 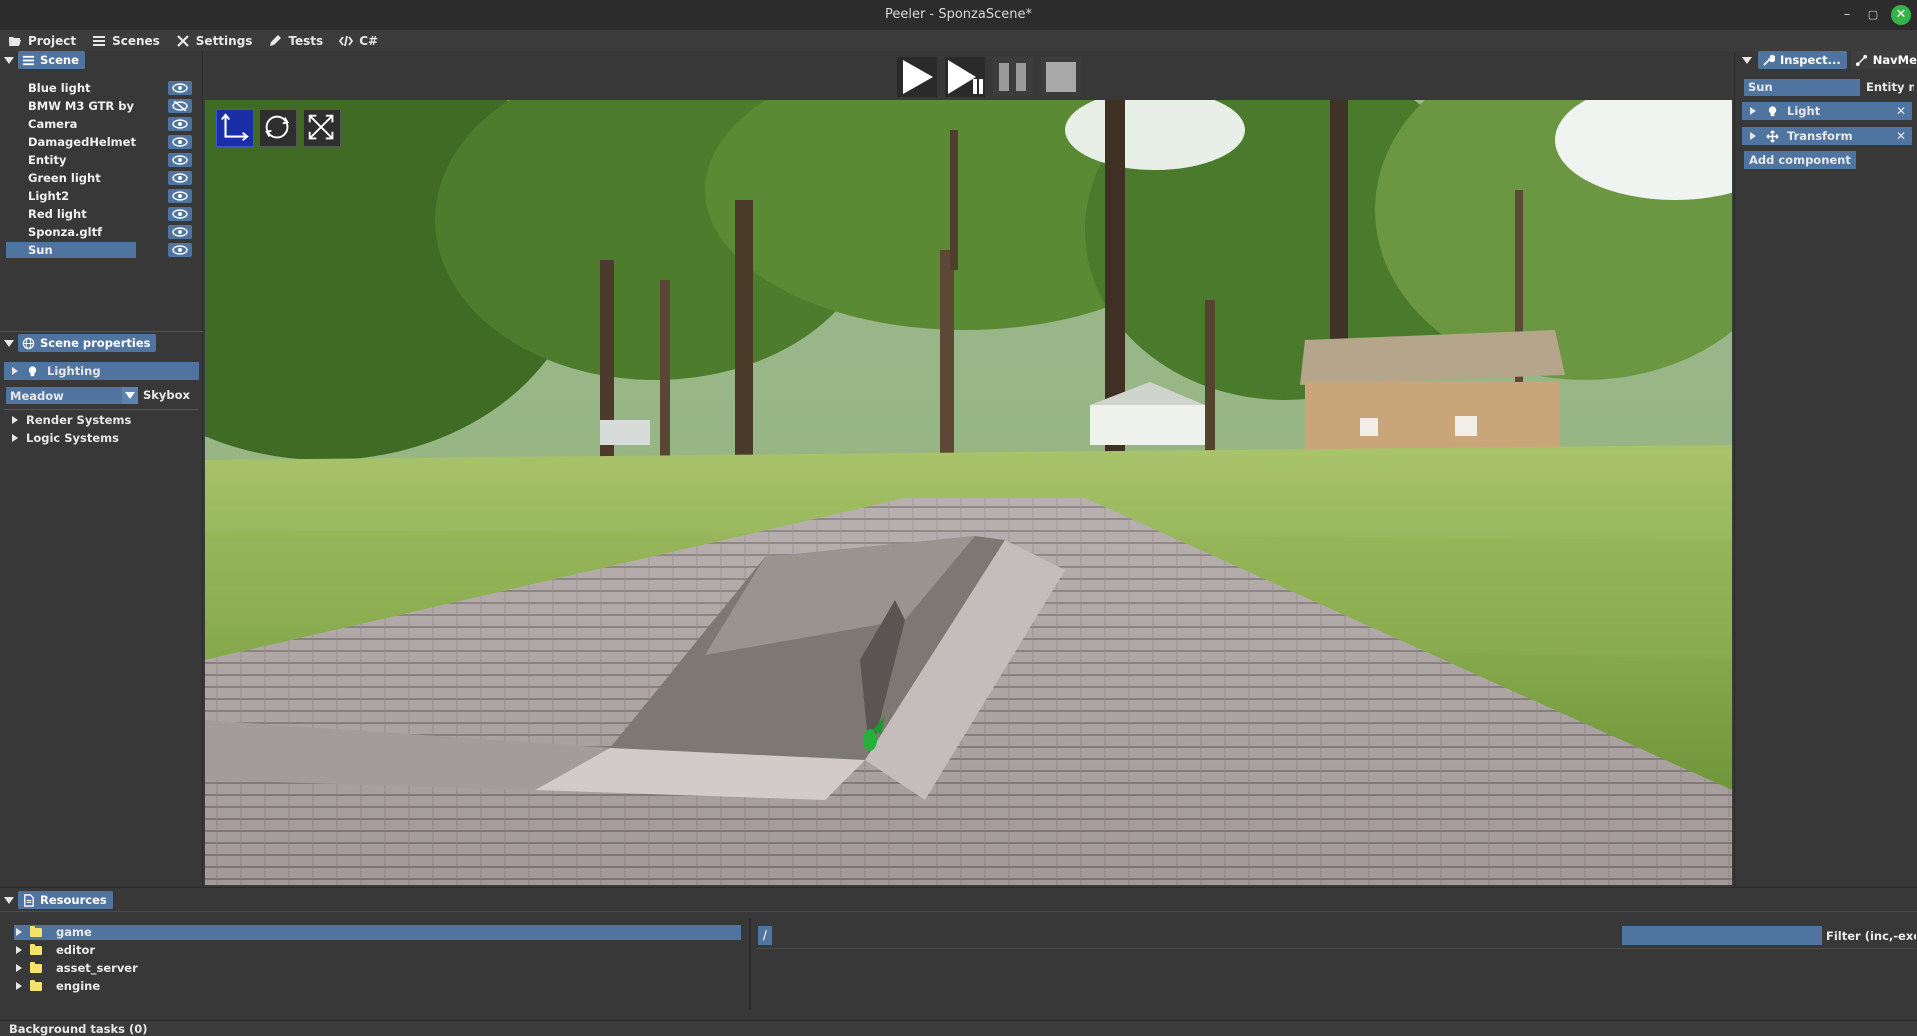 I want to click on logic-systems-item: Logic Systems, so click(x=65, y=438).